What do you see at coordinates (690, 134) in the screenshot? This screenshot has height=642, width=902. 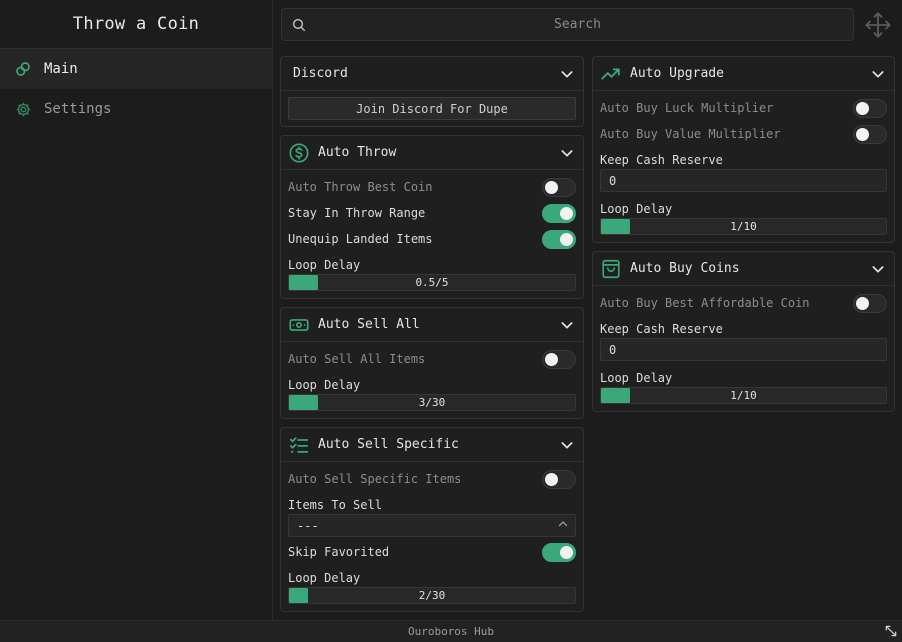 I see `toggle-label: Auto Buy Value Multiplier` at bounding box center [690, 134].